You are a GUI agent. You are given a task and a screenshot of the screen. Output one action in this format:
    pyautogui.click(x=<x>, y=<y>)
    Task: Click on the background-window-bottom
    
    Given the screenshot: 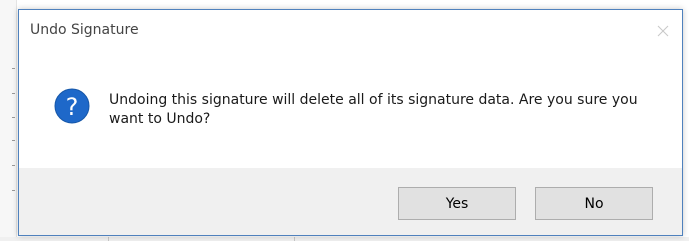 What is the action you would take?
    pyautogui.click(x=344, y=239)
    